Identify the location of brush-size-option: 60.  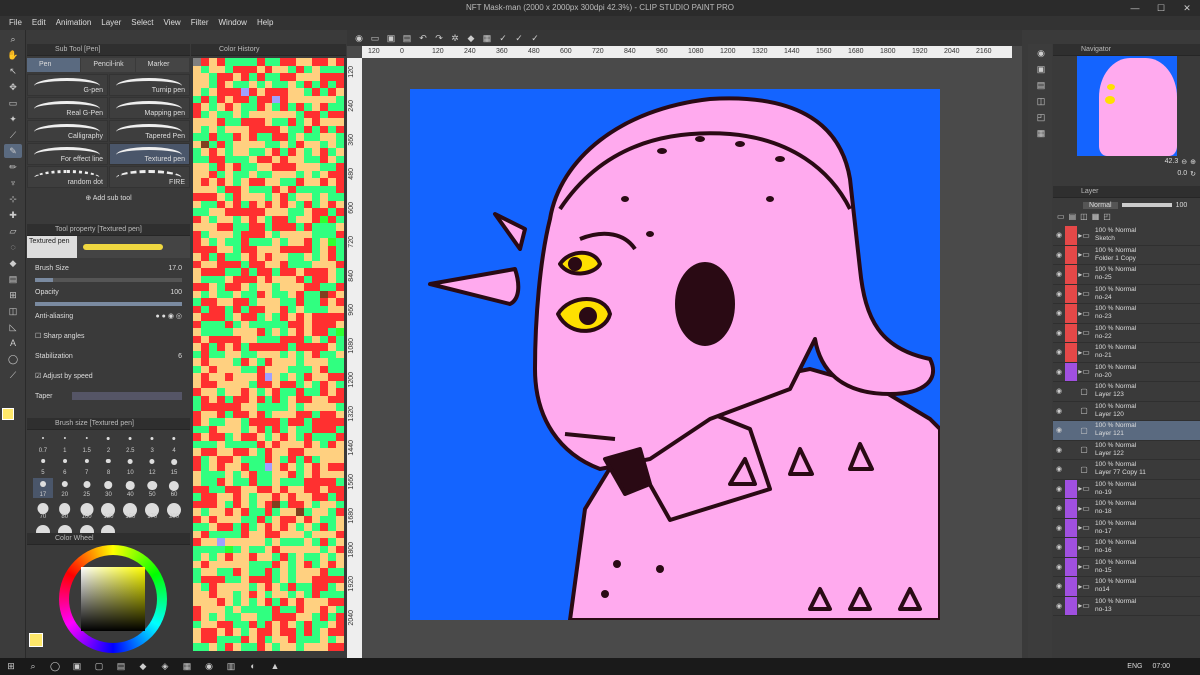
(174, 488).